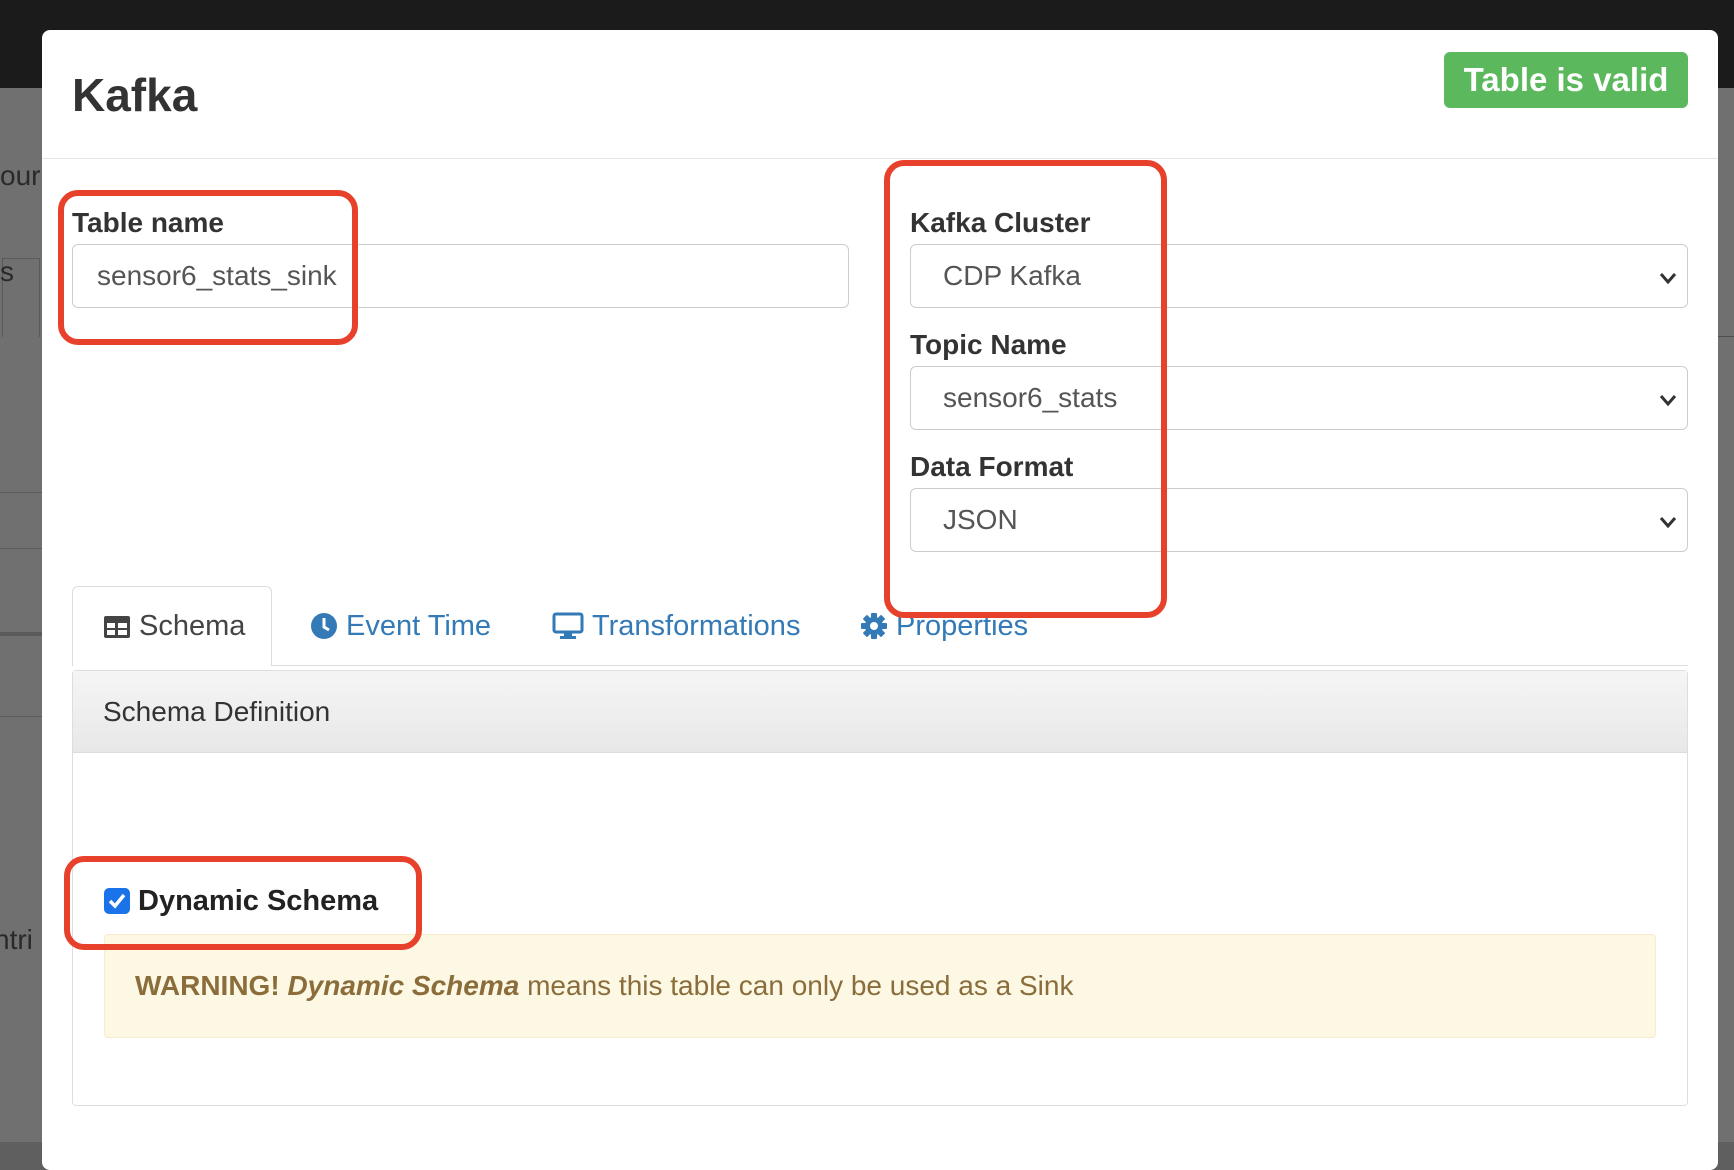 Image resolution: width=1734 pixels, height=1170 pixels. I want to click on clock-icon, so click(324, 626).